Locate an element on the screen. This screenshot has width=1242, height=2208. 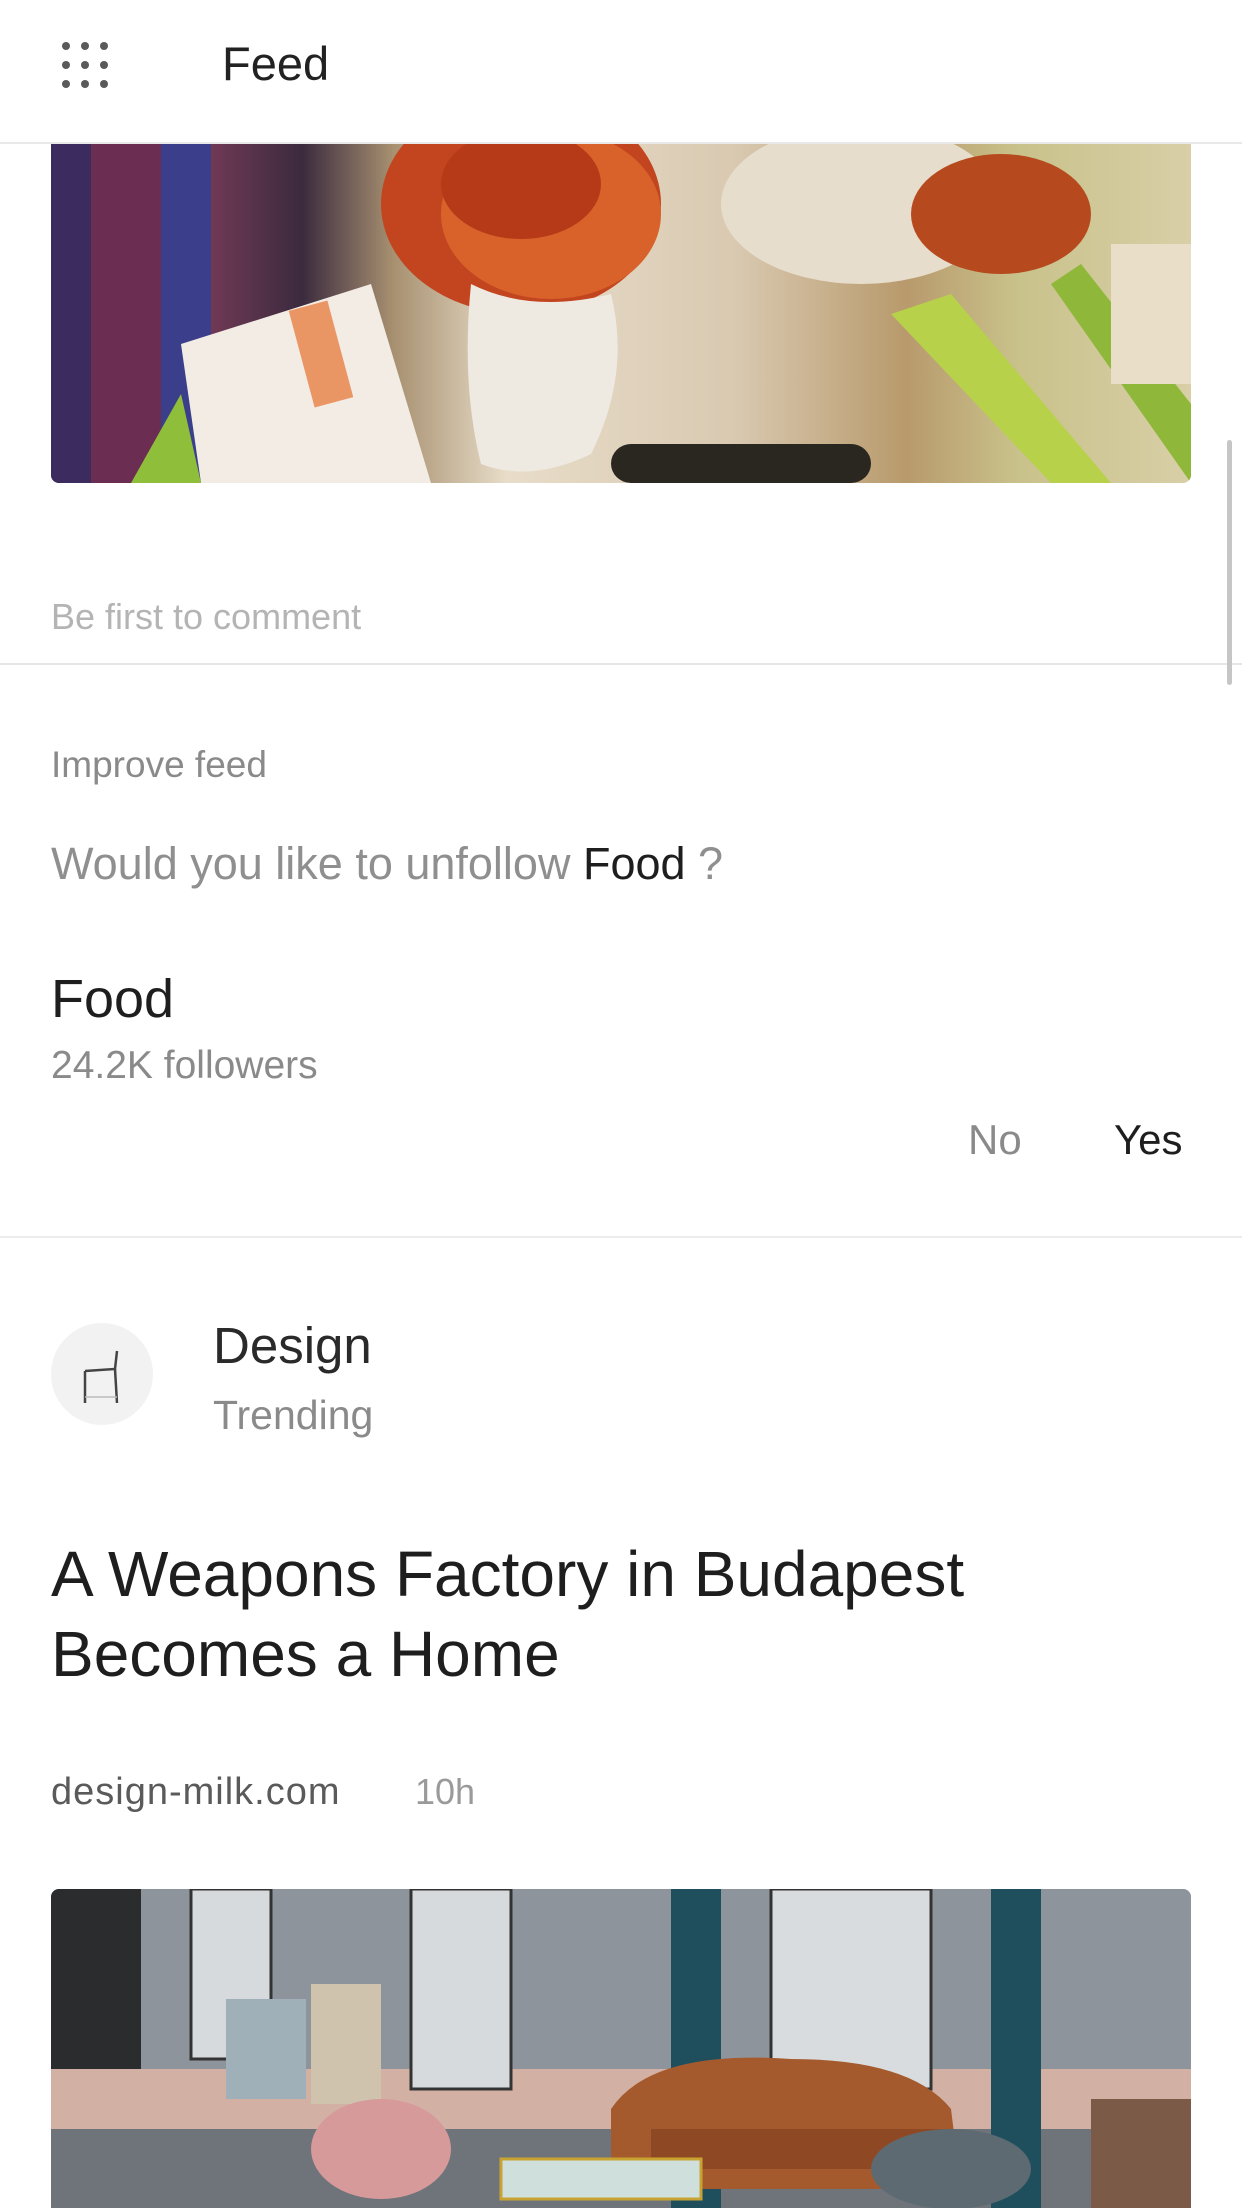
article-domain: design-milk.com is located at coordinates (196, 1792).